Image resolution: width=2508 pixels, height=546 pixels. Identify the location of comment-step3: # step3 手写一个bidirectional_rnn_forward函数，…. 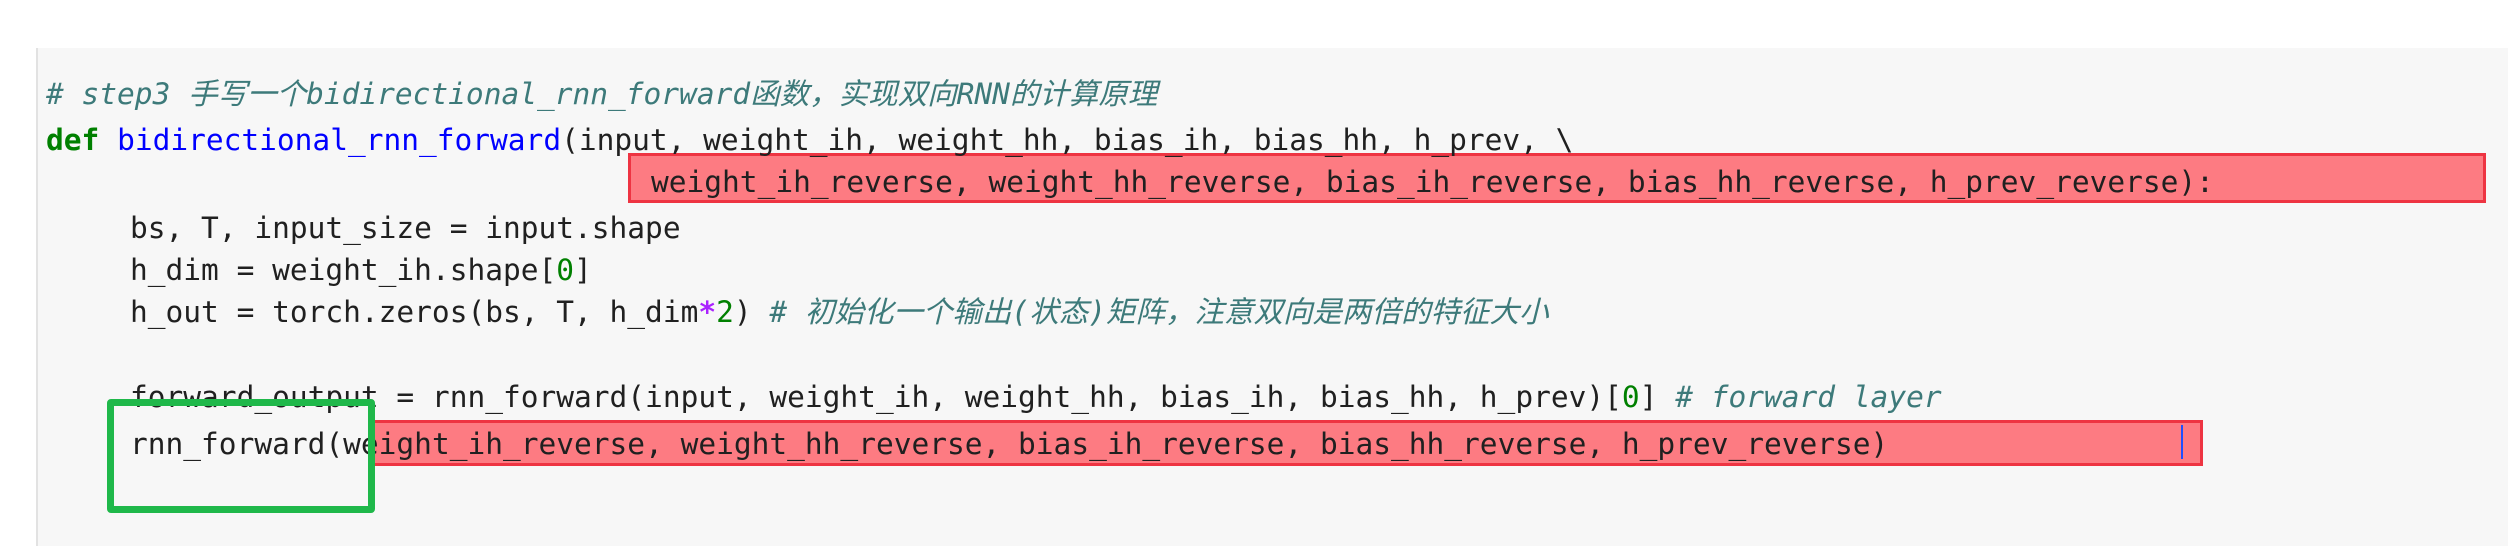
(602, 94).